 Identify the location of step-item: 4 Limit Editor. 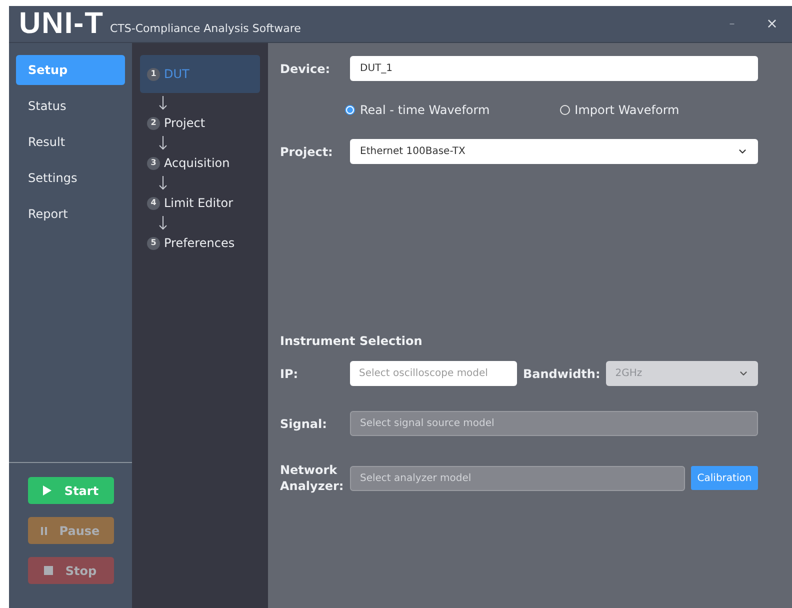
(200, 203).